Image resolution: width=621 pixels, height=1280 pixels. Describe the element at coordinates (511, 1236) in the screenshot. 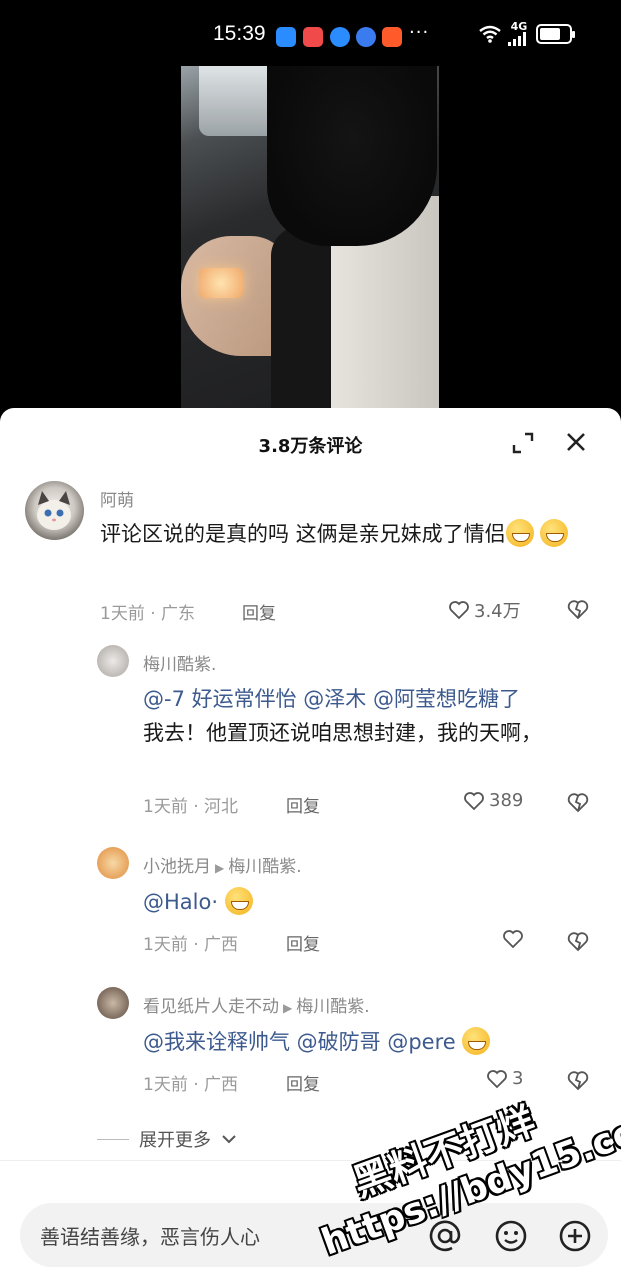

I see `emoji-icon` at that location.